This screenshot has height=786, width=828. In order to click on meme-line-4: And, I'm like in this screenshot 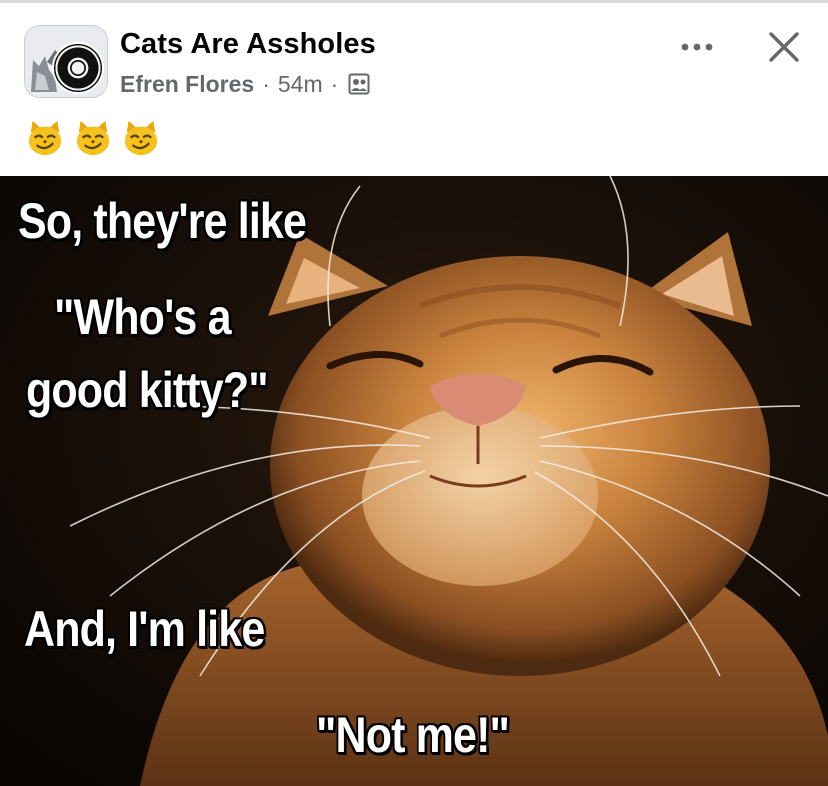, I will do `click(144, 629)`.